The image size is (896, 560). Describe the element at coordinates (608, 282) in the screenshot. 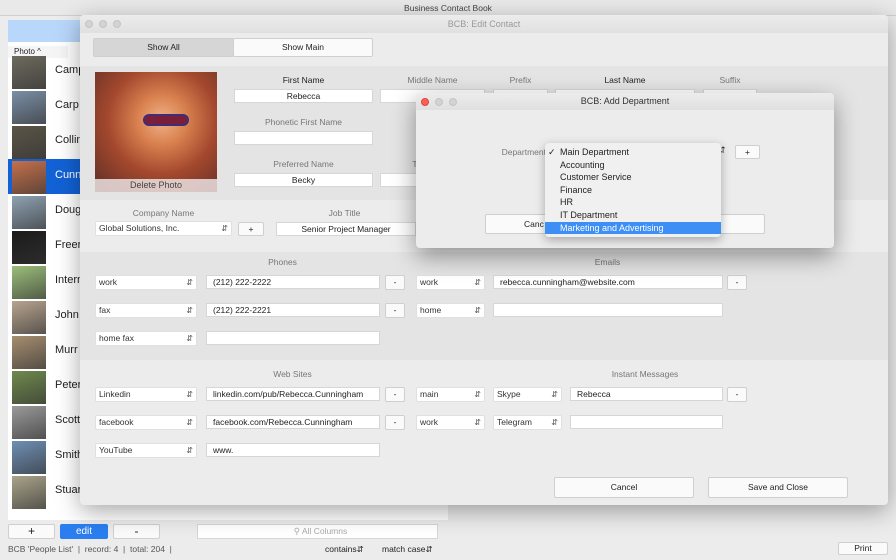

I see `email-input: rebecca.cunningham@website.com` at that location.